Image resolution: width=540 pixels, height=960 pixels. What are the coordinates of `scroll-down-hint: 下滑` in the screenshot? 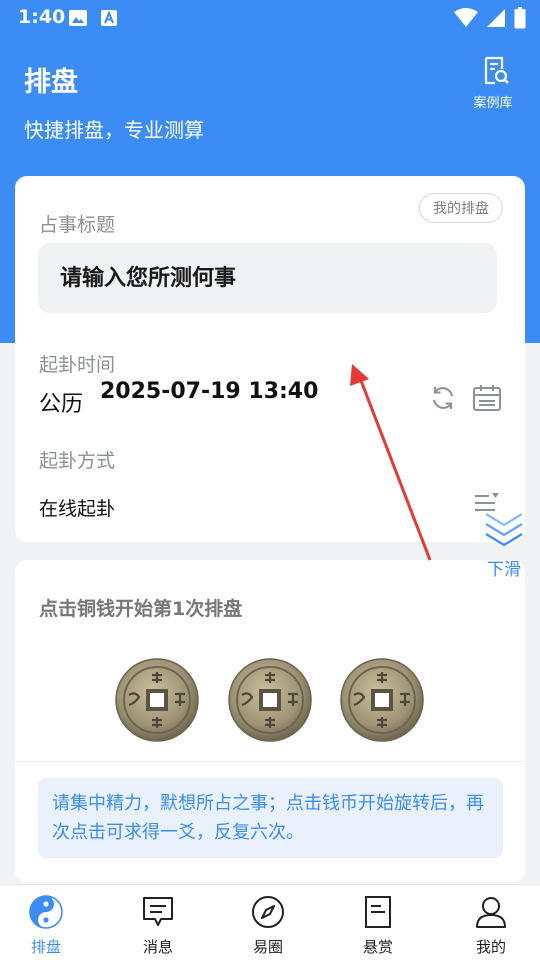 It's located at (504, 544).